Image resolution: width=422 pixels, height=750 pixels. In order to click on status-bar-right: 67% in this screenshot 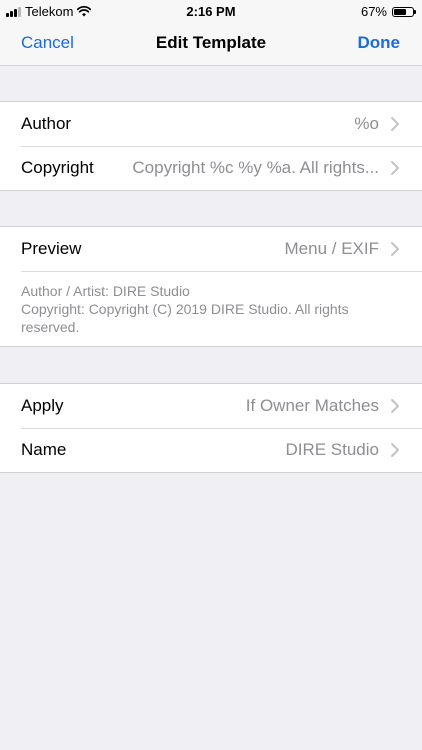, I will do `click(388, 11)`.